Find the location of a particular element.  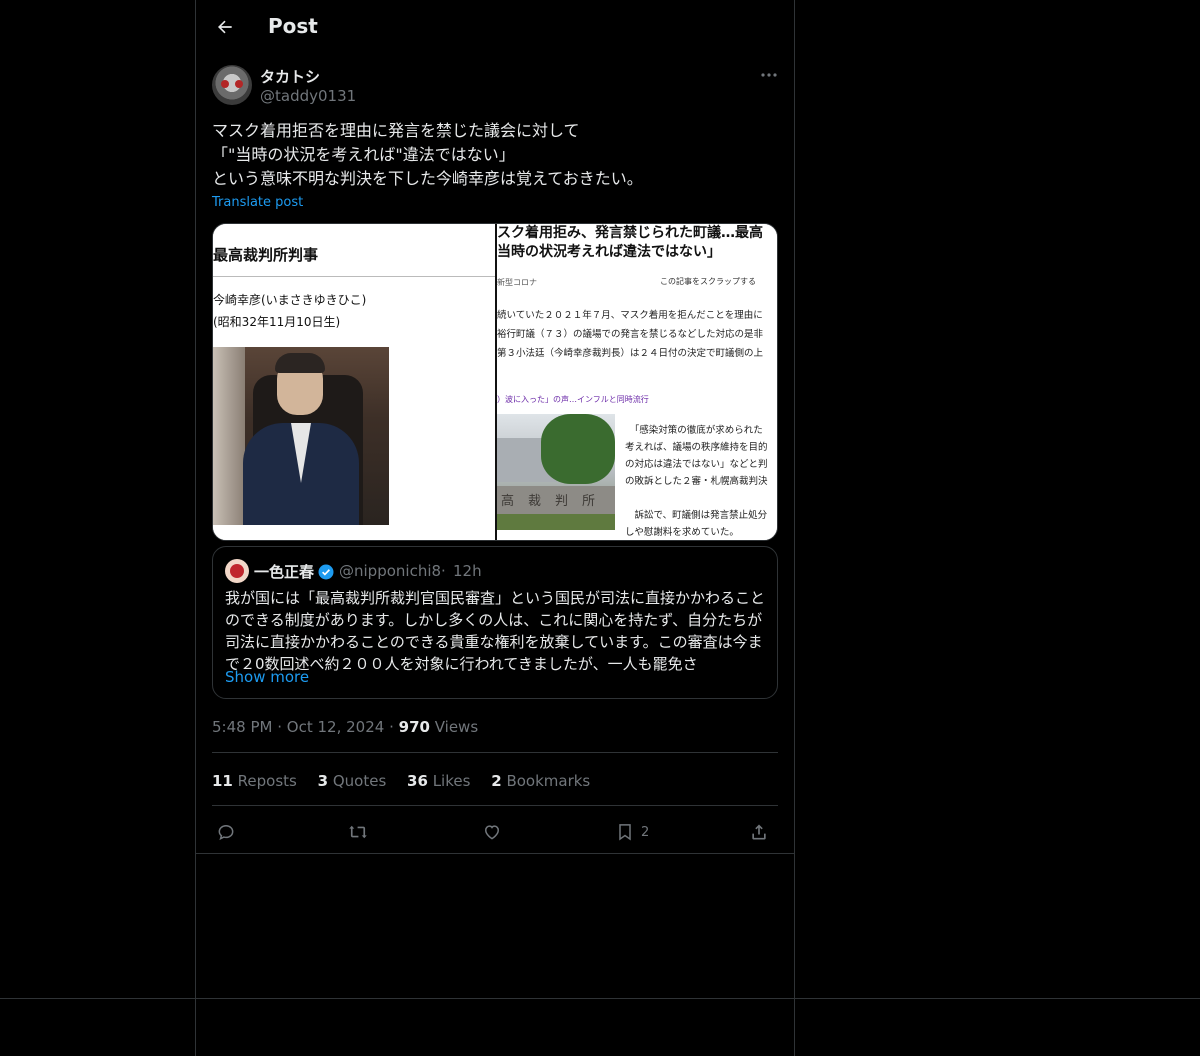

court-engraving: 高裁判所 is located at coordinates (555, 501).